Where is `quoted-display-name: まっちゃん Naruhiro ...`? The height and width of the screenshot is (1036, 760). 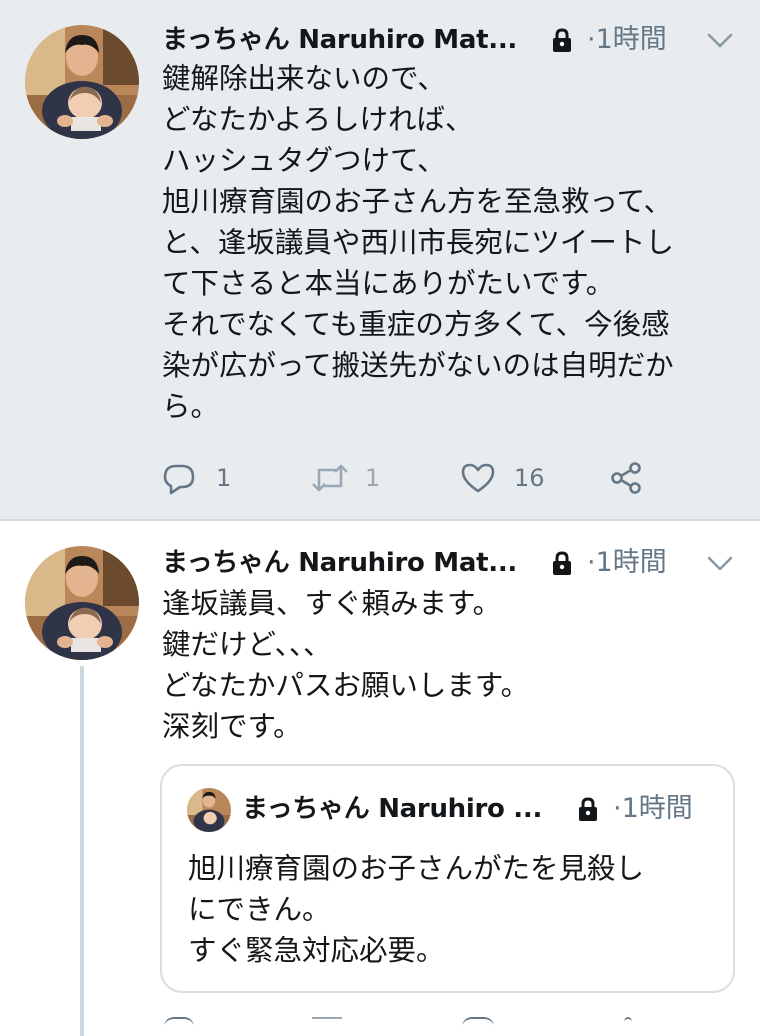
quoted-display-name: まっちゃん Naruhiro ... is located at coordinates (392, 809).